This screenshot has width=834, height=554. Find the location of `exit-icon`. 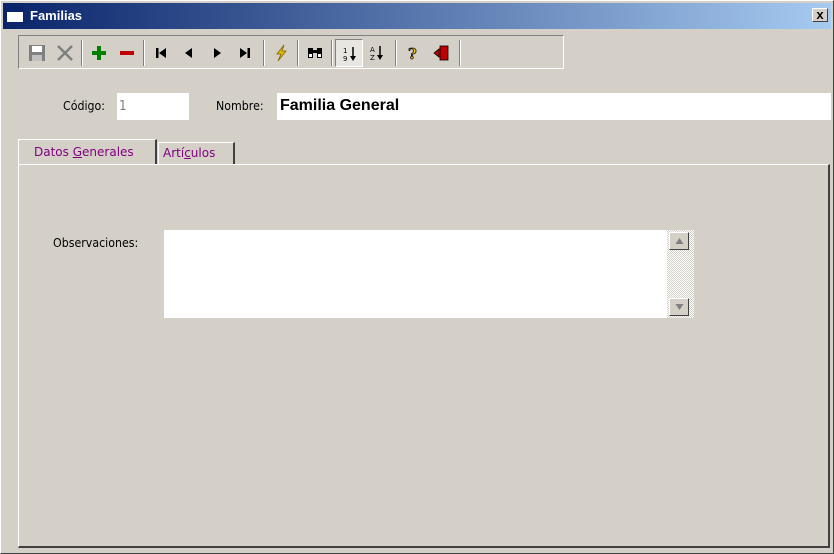

exit-icon is located at coordinates (441, 53).